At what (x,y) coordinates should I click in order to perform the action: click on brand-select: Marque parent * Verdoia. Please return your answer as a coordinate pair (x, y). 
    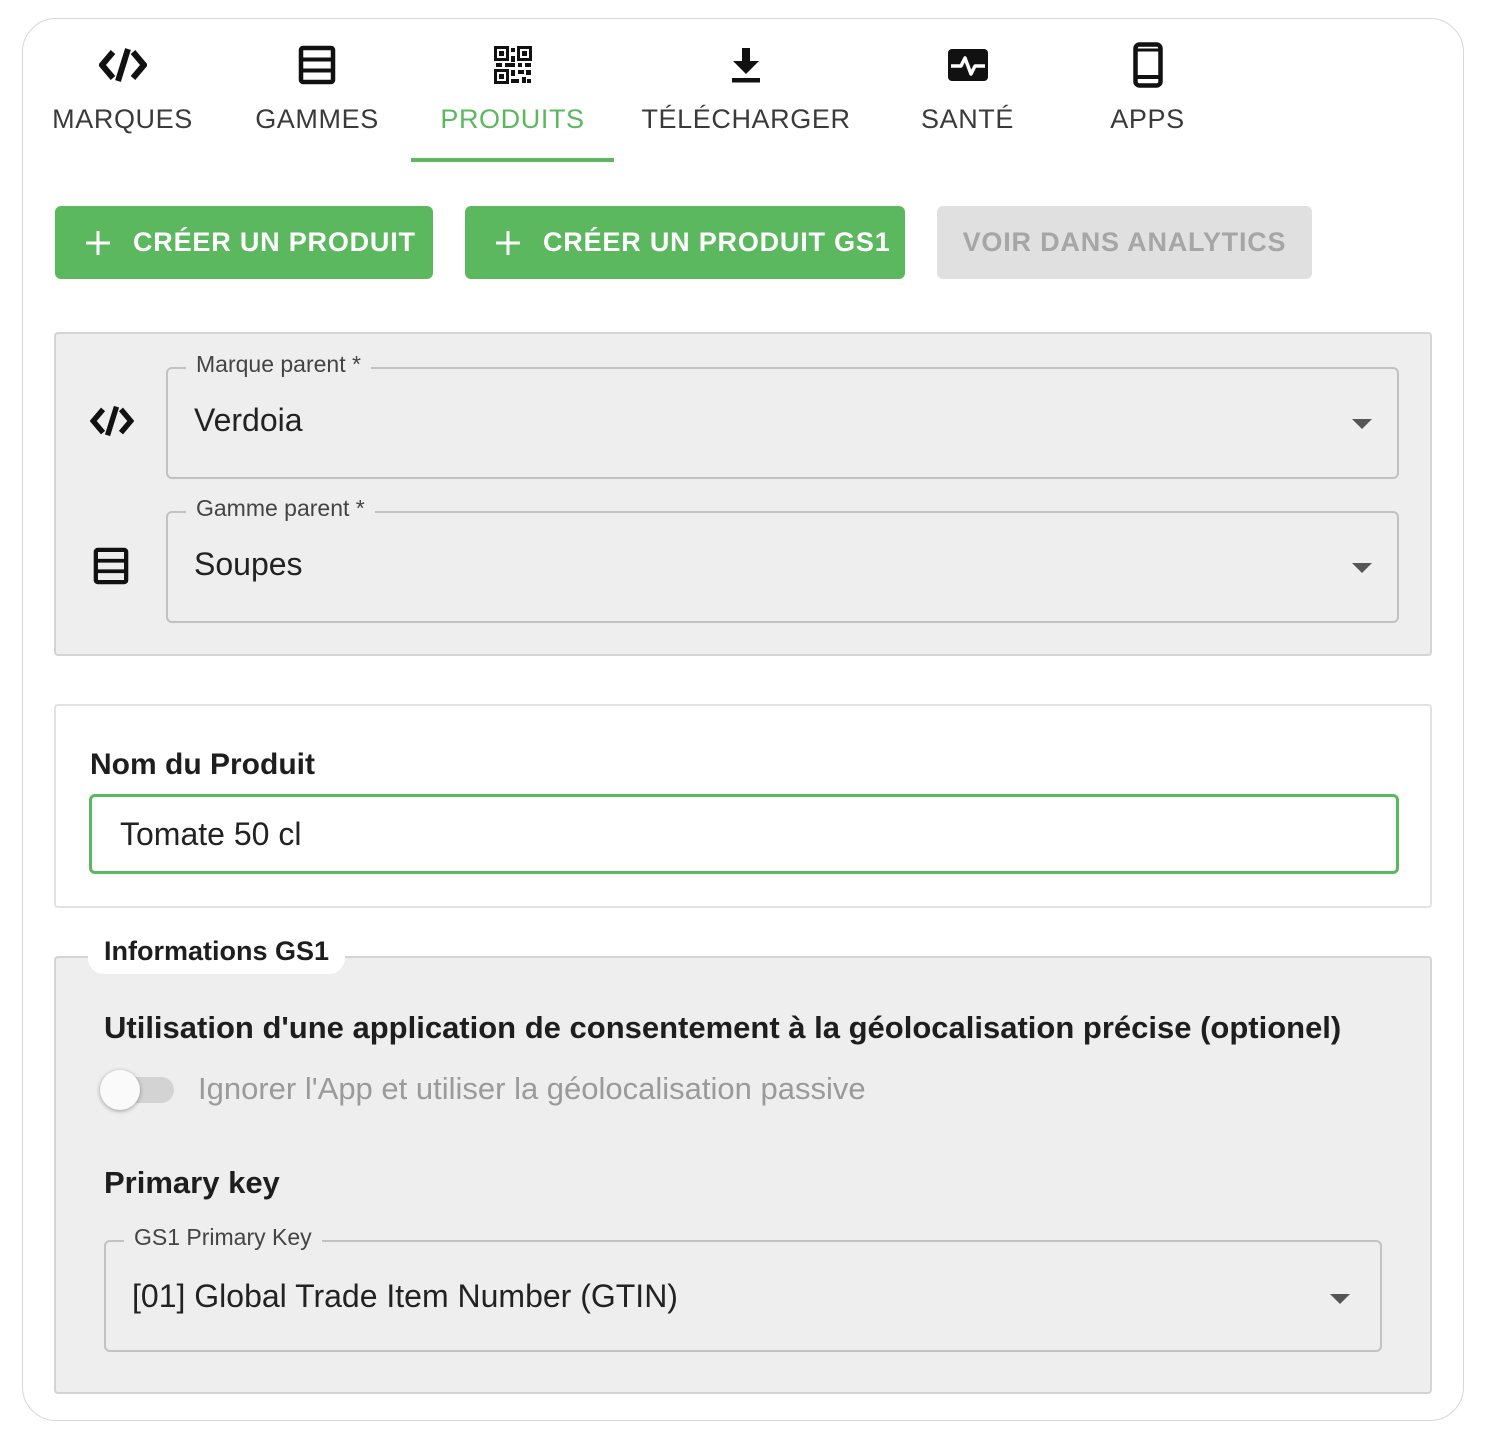
    Looking at the image, I should click on (782, 415).